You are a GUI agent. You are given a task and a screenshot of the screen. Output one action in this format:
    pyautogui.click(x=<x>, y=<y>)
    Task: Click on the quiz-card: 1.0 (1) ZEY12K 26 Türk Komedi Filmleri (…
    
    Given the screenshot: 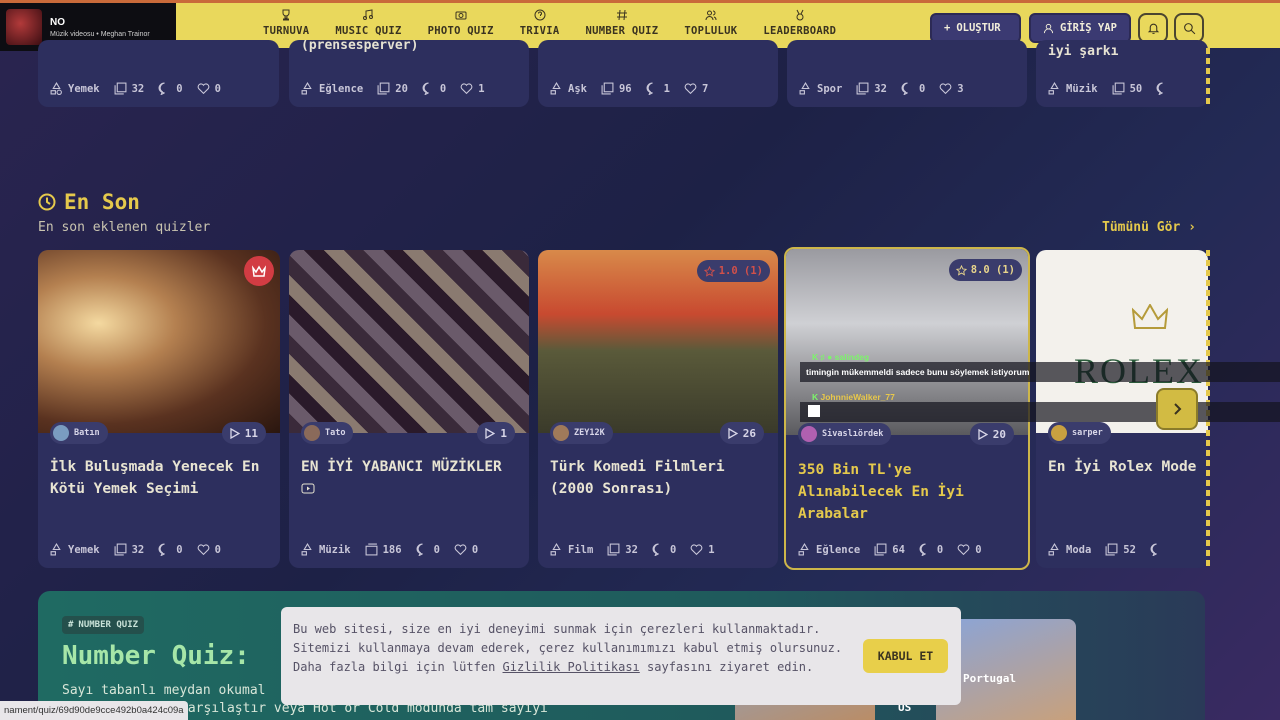 What is the action you would take?
    pyautogui.click(x=658, y=409)
    